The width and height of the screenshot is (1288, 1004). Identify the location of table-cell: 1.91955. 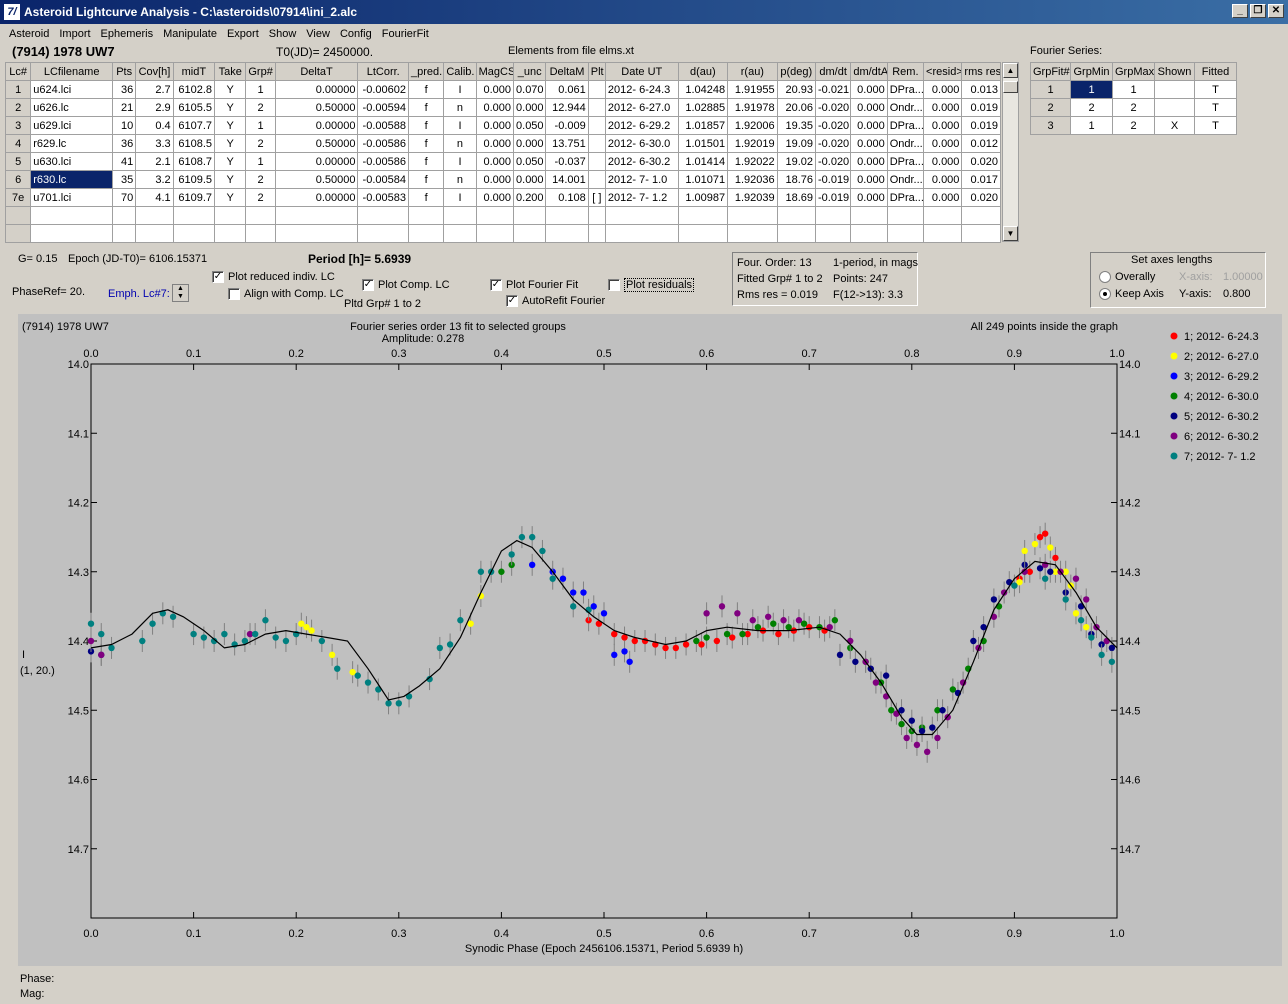
(752, 89).